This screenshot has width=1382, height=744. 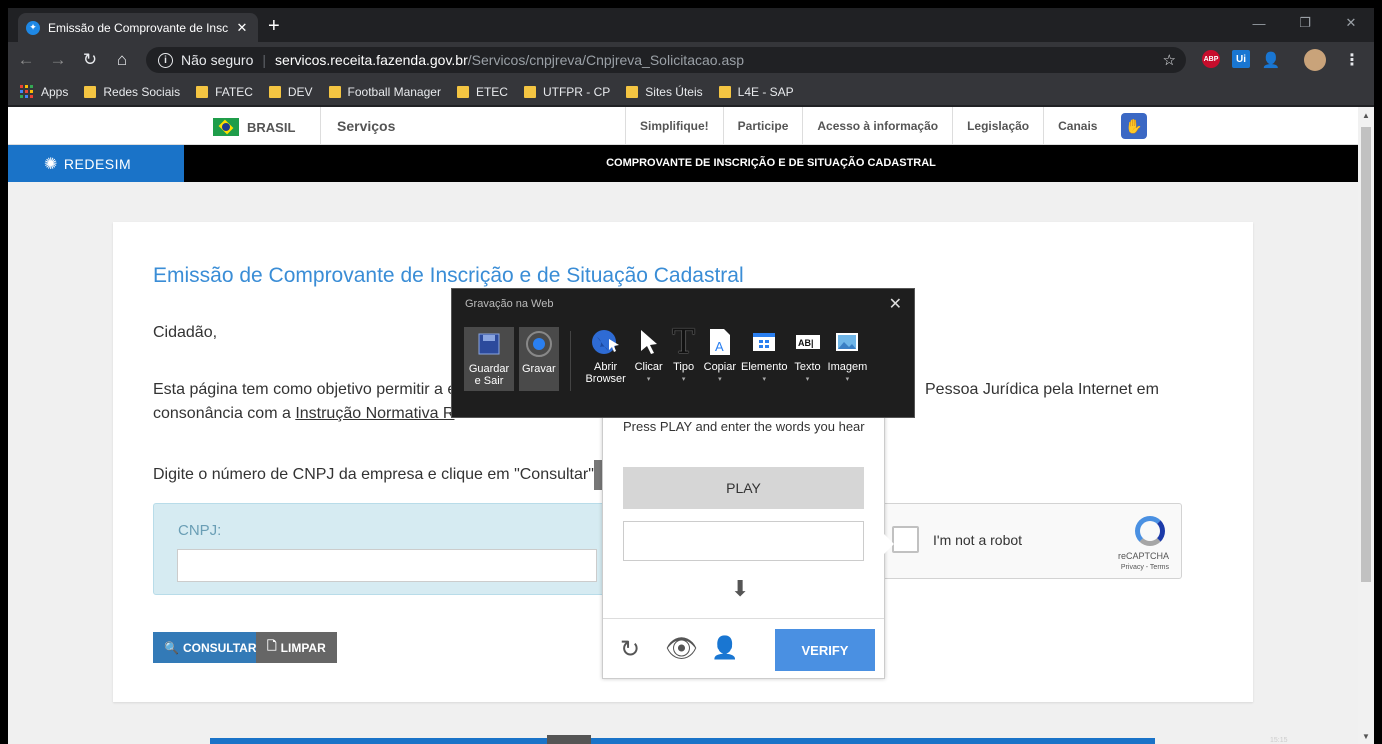 What do you see at coordinates (26, 91) in the screenshot?
I see `apps-grid-icon` at bounding box center [26, 91].